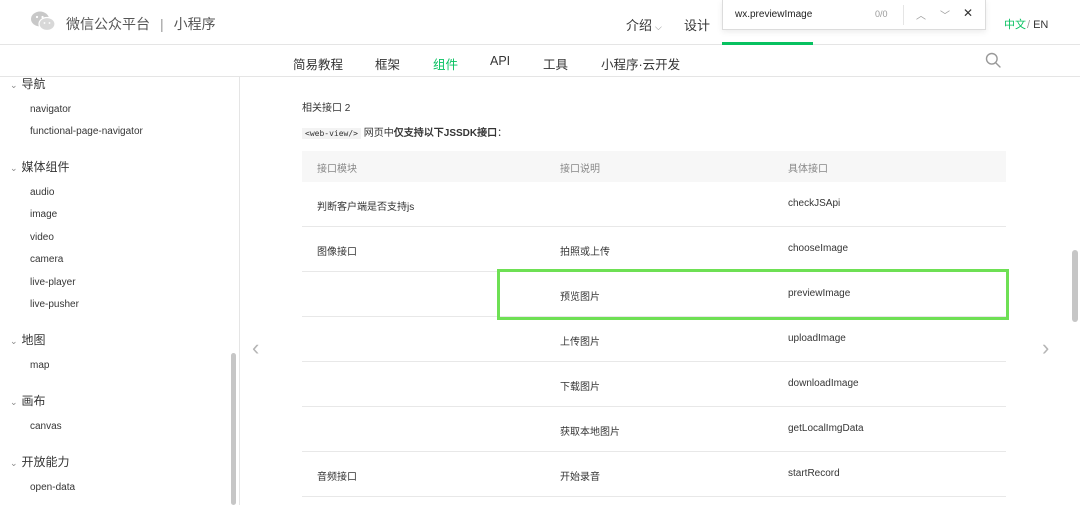 The width and height of the screenshot is (1080, 505). I want to click on find-divider, so click(903, 15).